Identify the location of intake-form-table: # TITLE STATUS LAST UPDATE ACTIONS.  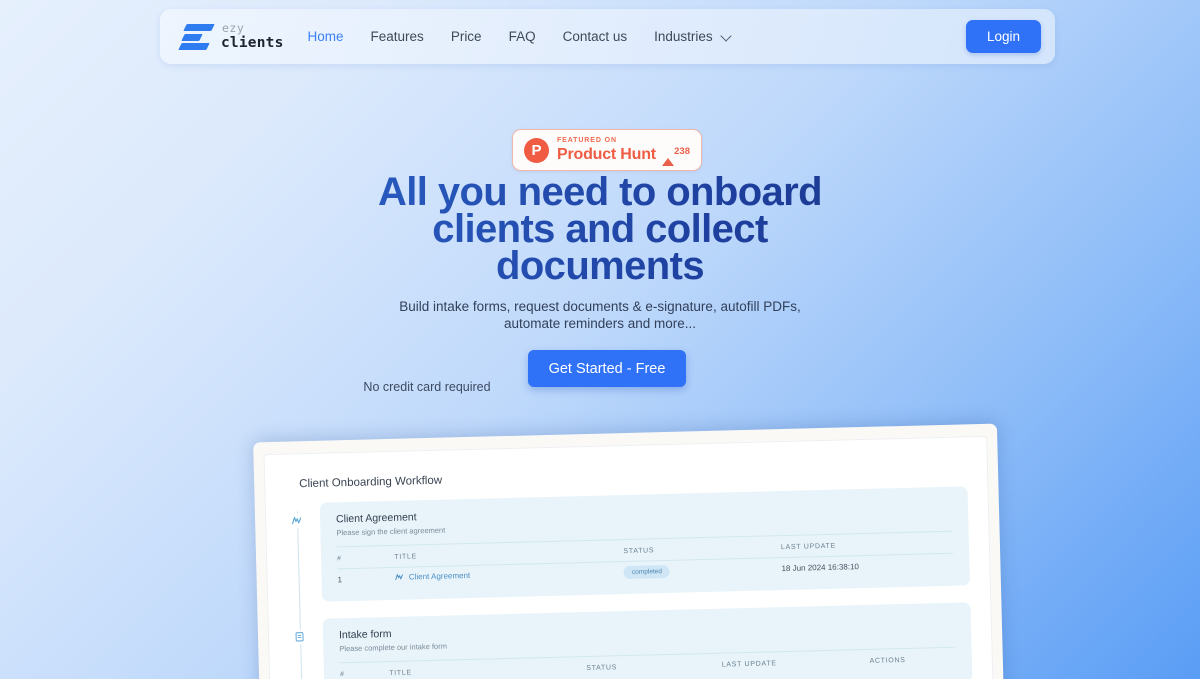
(648, 666).